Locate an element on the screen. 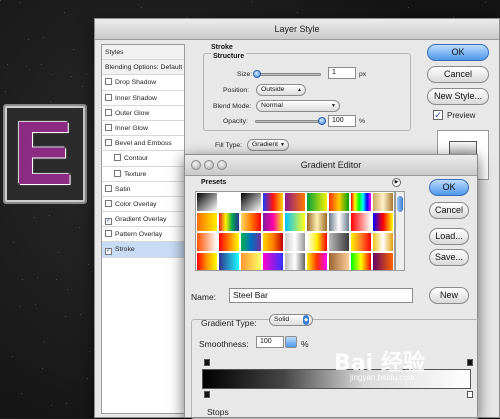  presets-scrollbar is located at coordinates (400, 231).